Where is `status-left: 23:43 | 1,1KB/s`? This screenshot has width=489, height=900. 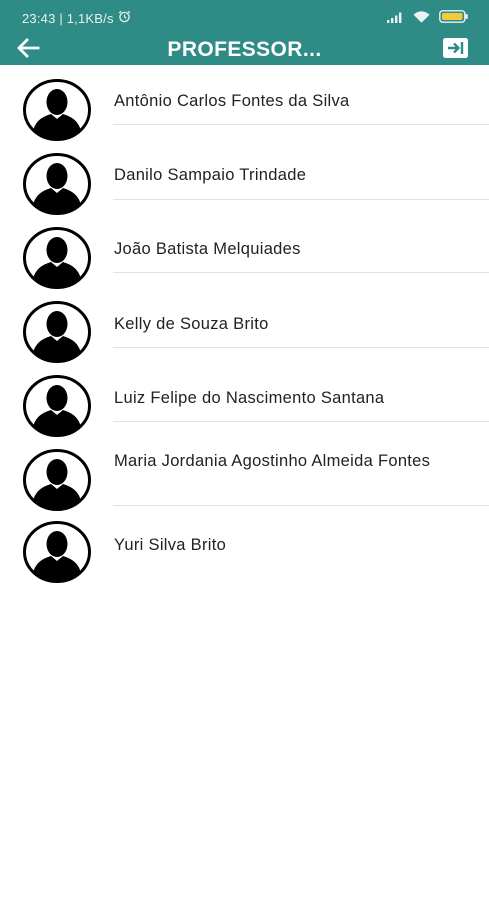 status-left: 23:43 | 1,1KB/s is located at coordinates (76, 18).